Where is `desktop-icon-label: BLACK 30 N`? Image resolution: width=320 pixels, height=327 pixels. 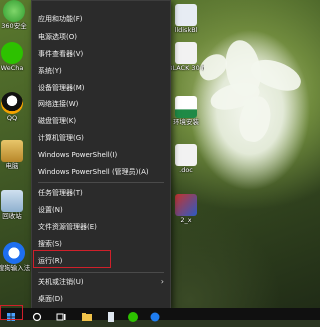
desktop-icon-label: BLACK 30 N is located at coordinates (186, 68).